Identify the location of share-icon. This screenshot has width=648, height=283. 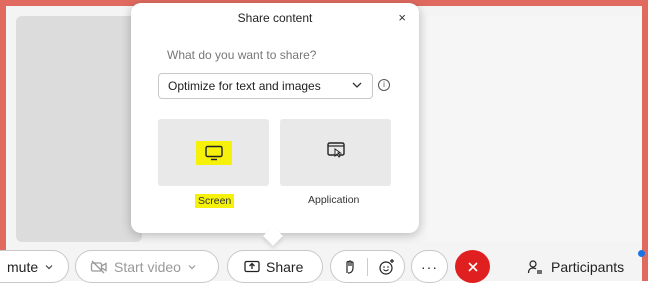
(252, 267).